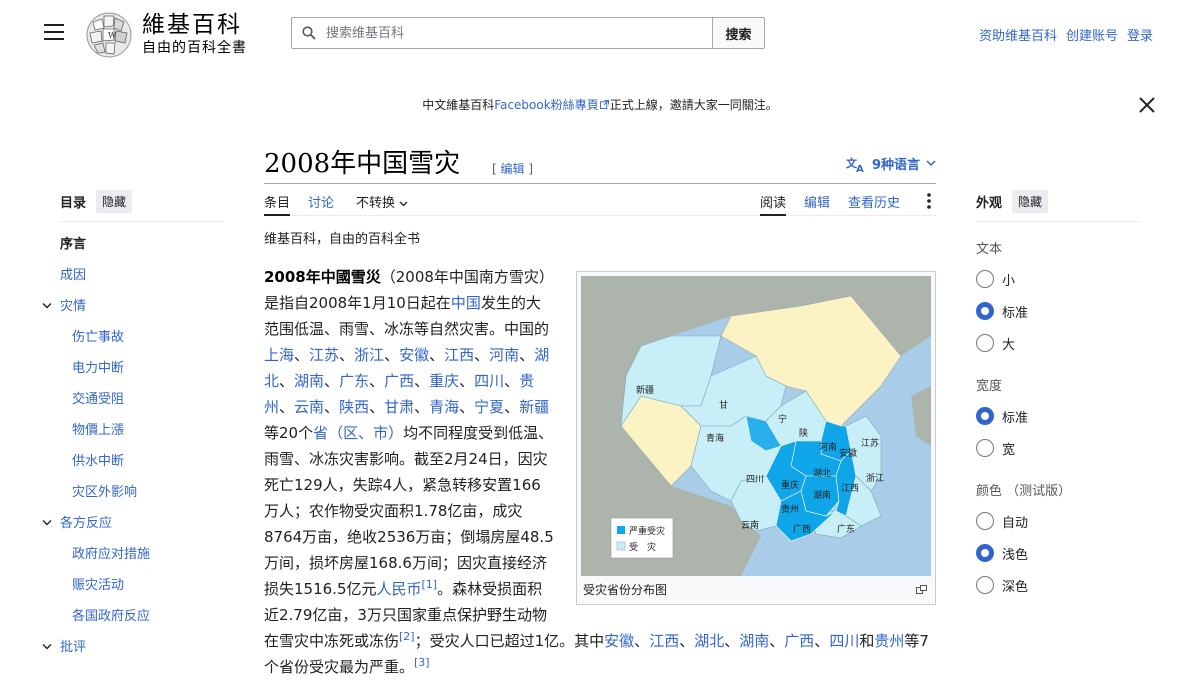  Describe the element at coordinates (1009, 281) in the screenshot. I see `radio-label: 小` at that location.